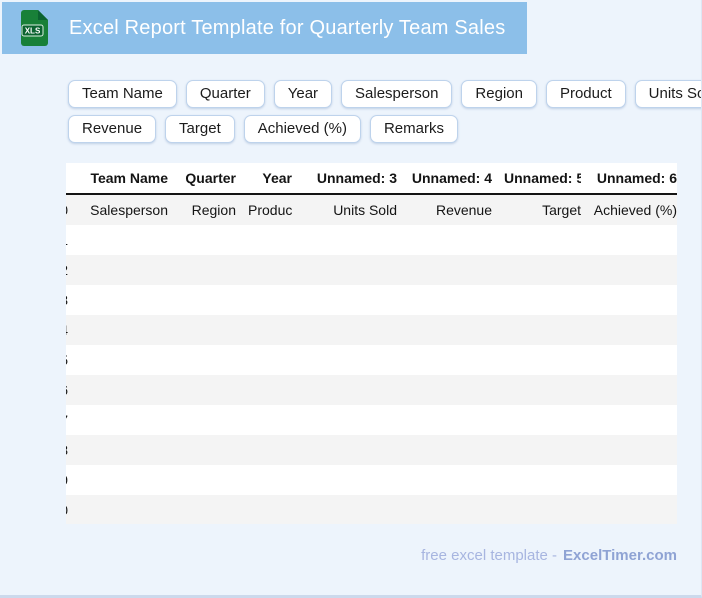 Image resolution: width=702 pixels, height=598 pixels. What do you see at coordinates (129, 210) in the screenshot?
I see `cell: Salesperson` at bounding box center [129, 210].